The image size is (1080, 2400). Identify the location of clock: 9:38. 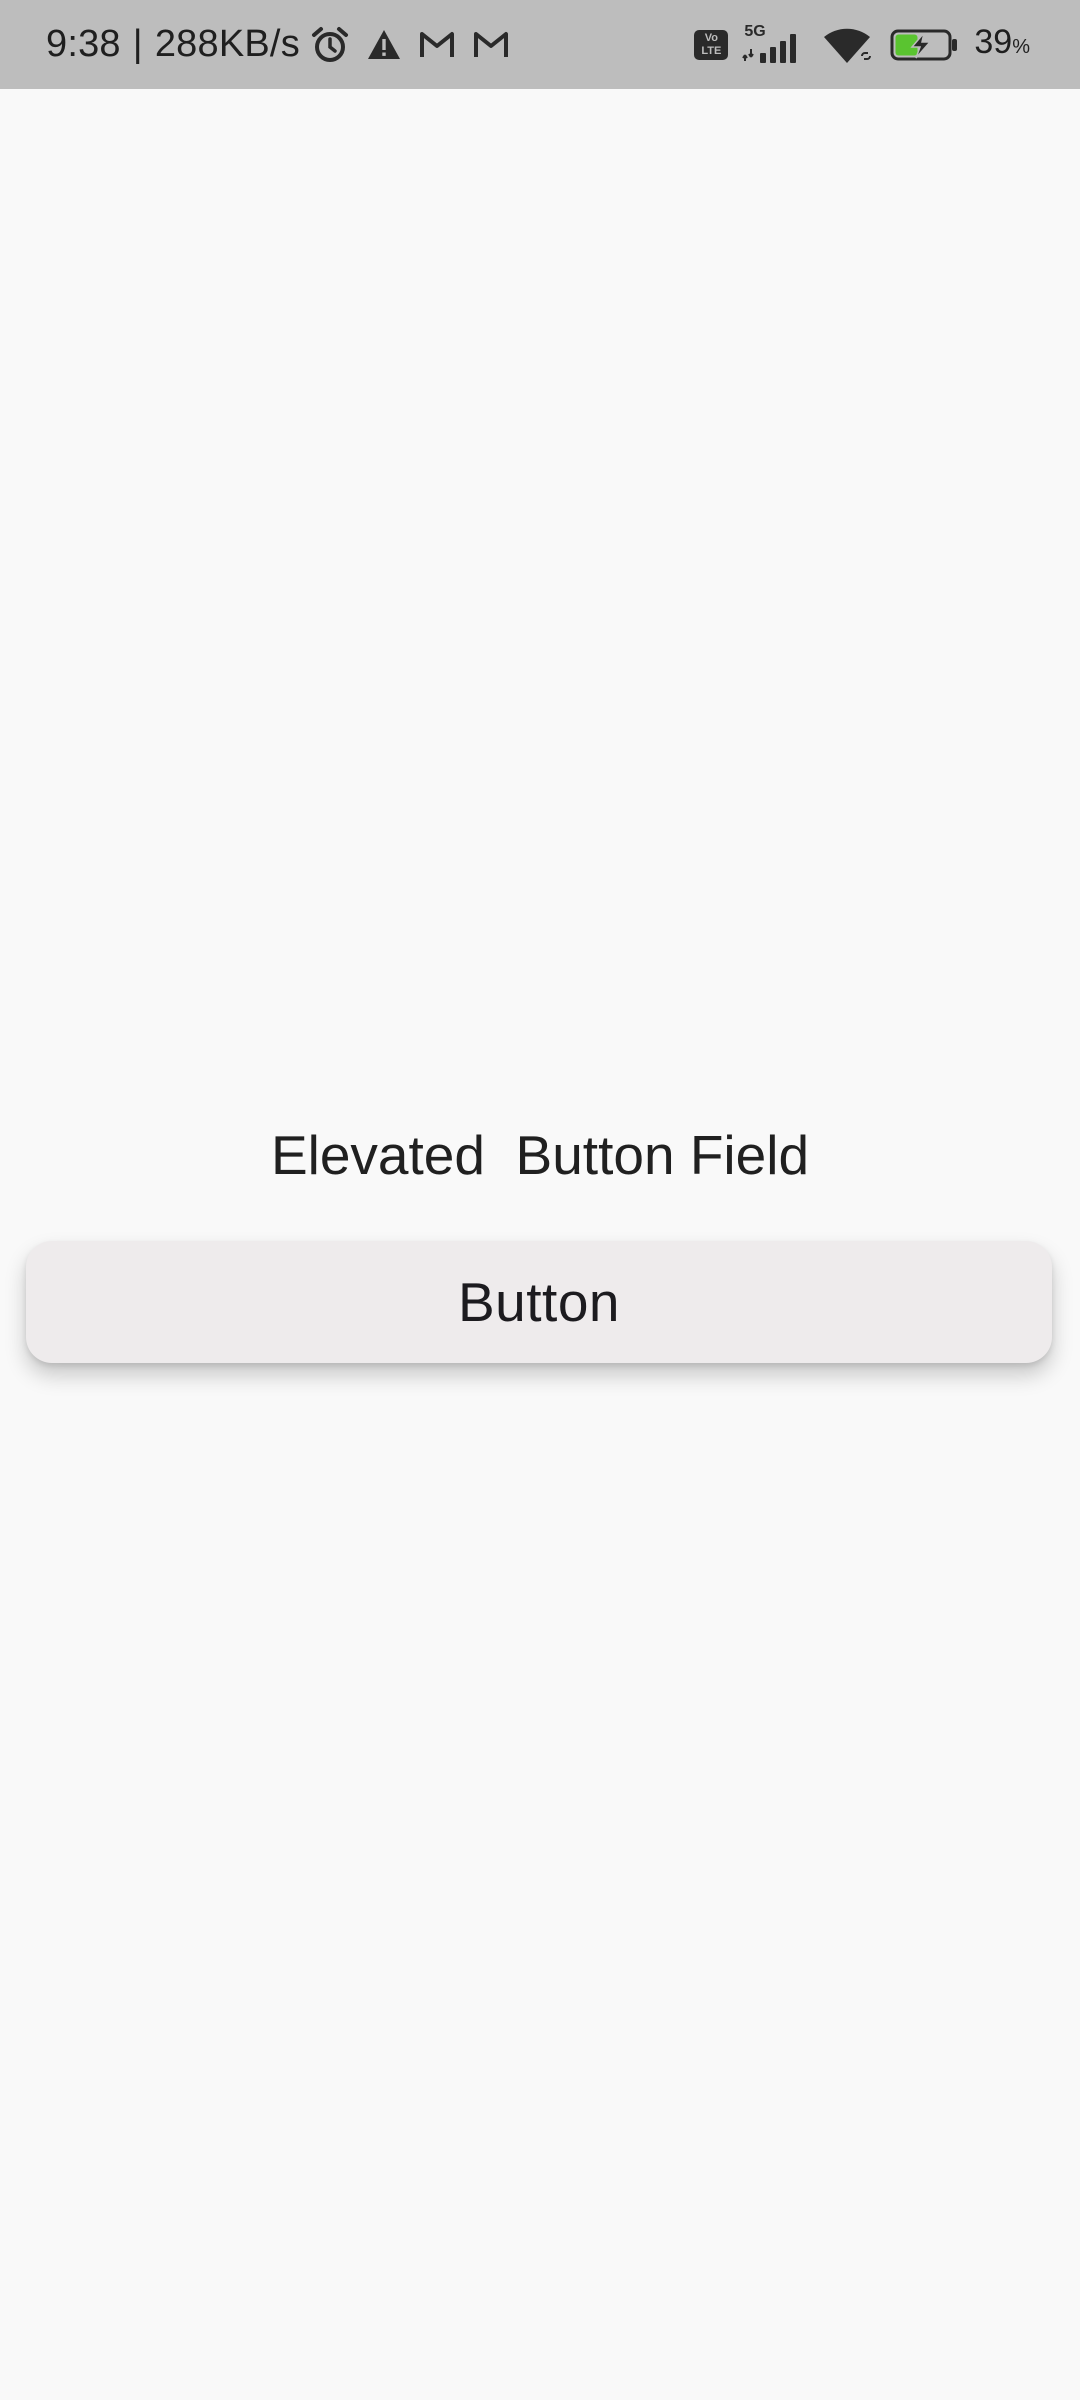
(83, 44).